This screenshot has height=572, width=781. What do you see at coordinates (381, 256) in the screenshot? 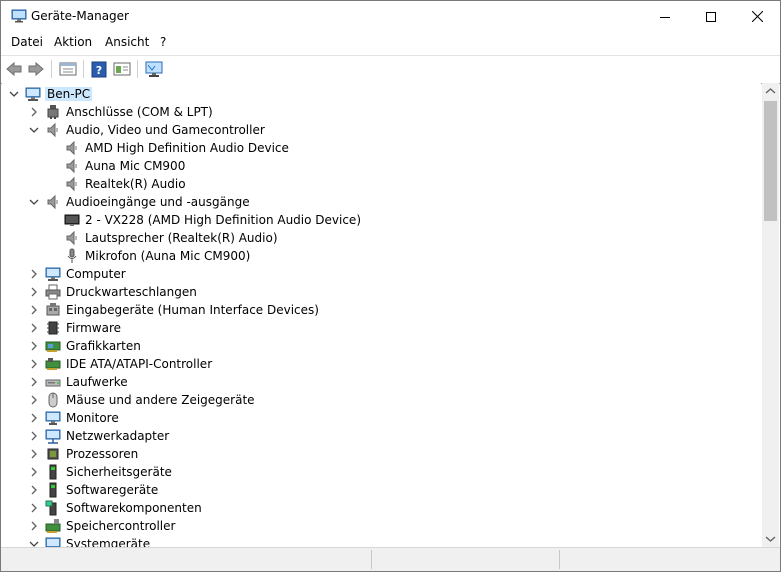
I see `tree-device: Mikrofon (Auna Mic CM900)` at bounding box center [381, 256].